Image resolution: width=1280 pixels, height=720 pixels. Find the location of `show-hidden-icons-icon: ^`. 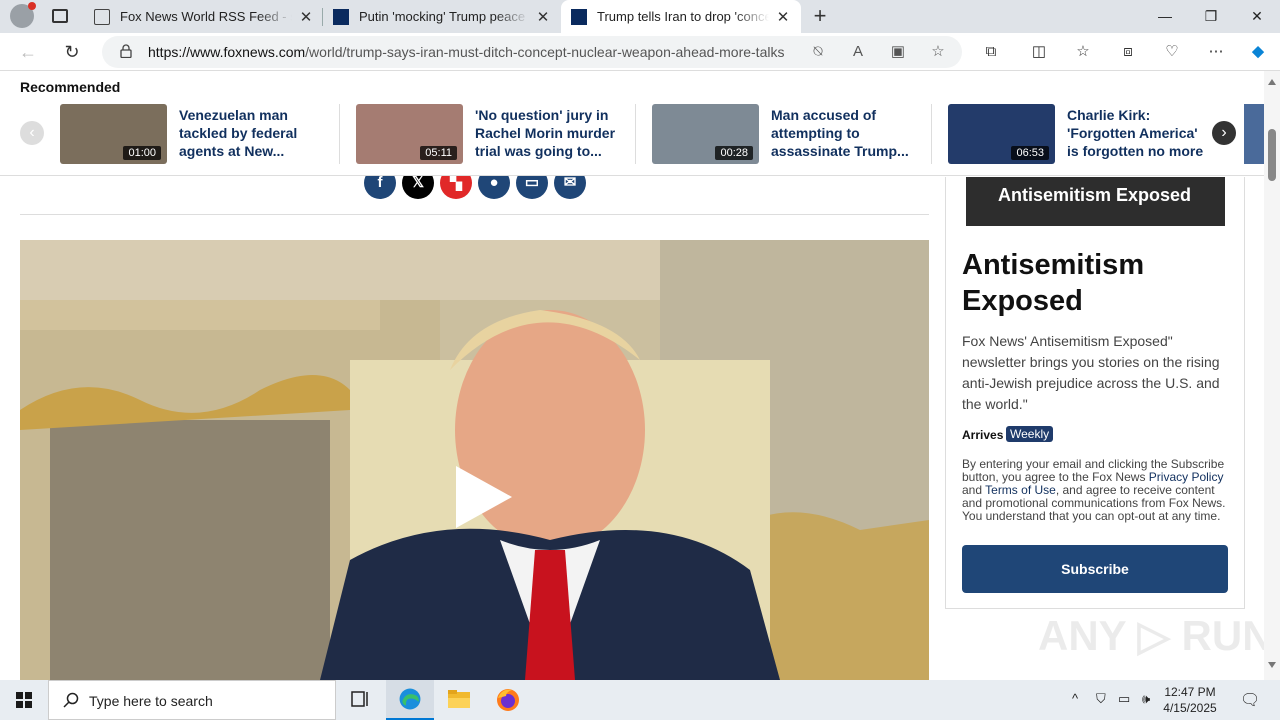

show-hidden-icons-icon: ^ is located at coordinates (1075, 698).